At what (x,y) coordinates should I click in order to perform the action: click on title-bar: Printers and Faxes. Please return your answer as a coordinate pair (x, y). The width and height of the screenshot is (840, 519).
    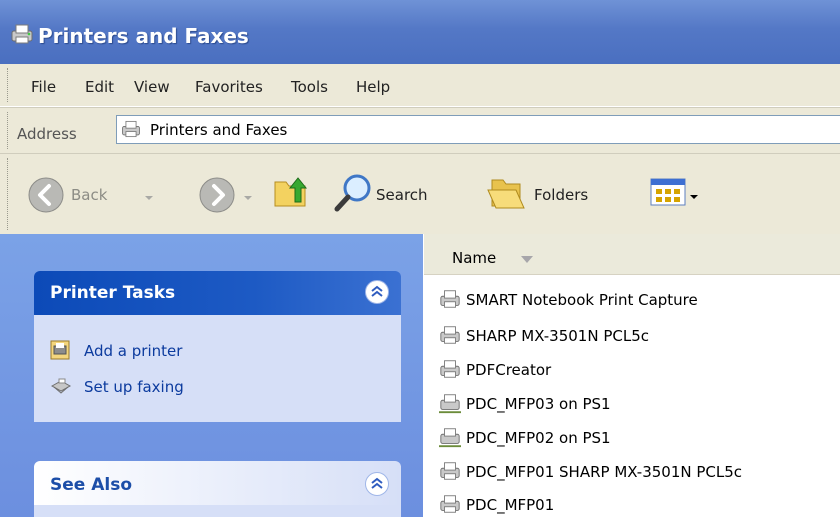
    Looking at the image, I should click on (420, 32).